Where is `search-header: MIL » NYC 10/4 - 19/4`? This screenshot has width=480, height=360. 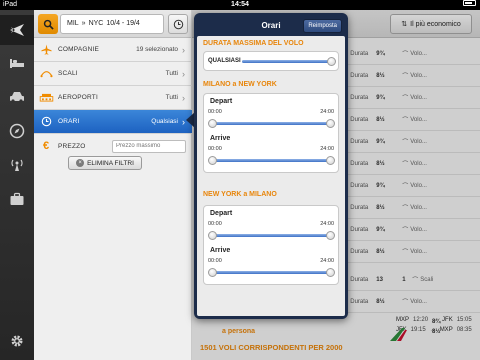 search-header: MIL » NYC 10/4 - 19/4 is located at coordinates (112, 24).